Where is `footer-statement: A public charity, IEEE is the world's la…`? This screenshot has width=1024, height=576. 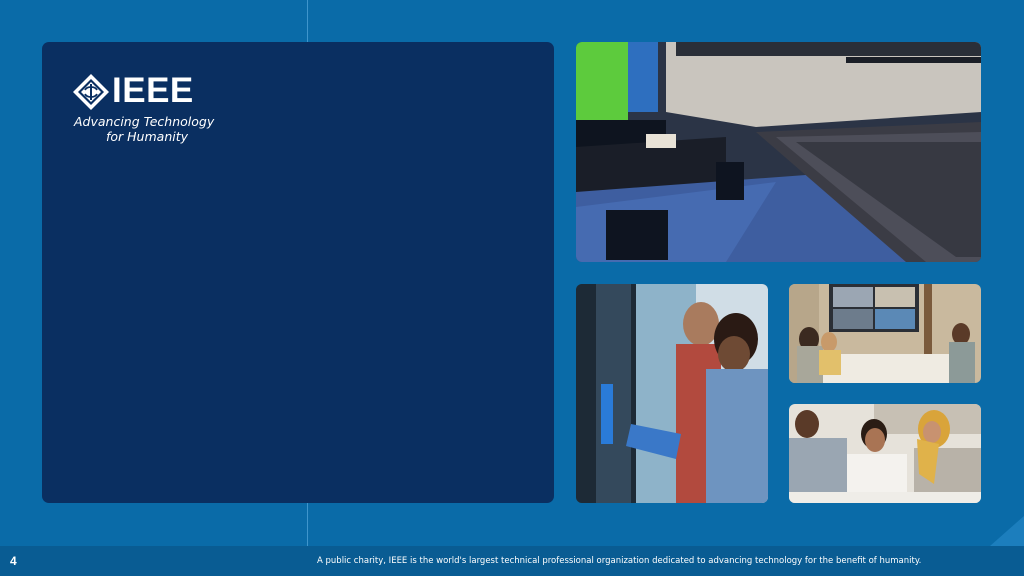 footer-statement: A public charity, IEEE is the world's la… is located at coordinates (619, 561).